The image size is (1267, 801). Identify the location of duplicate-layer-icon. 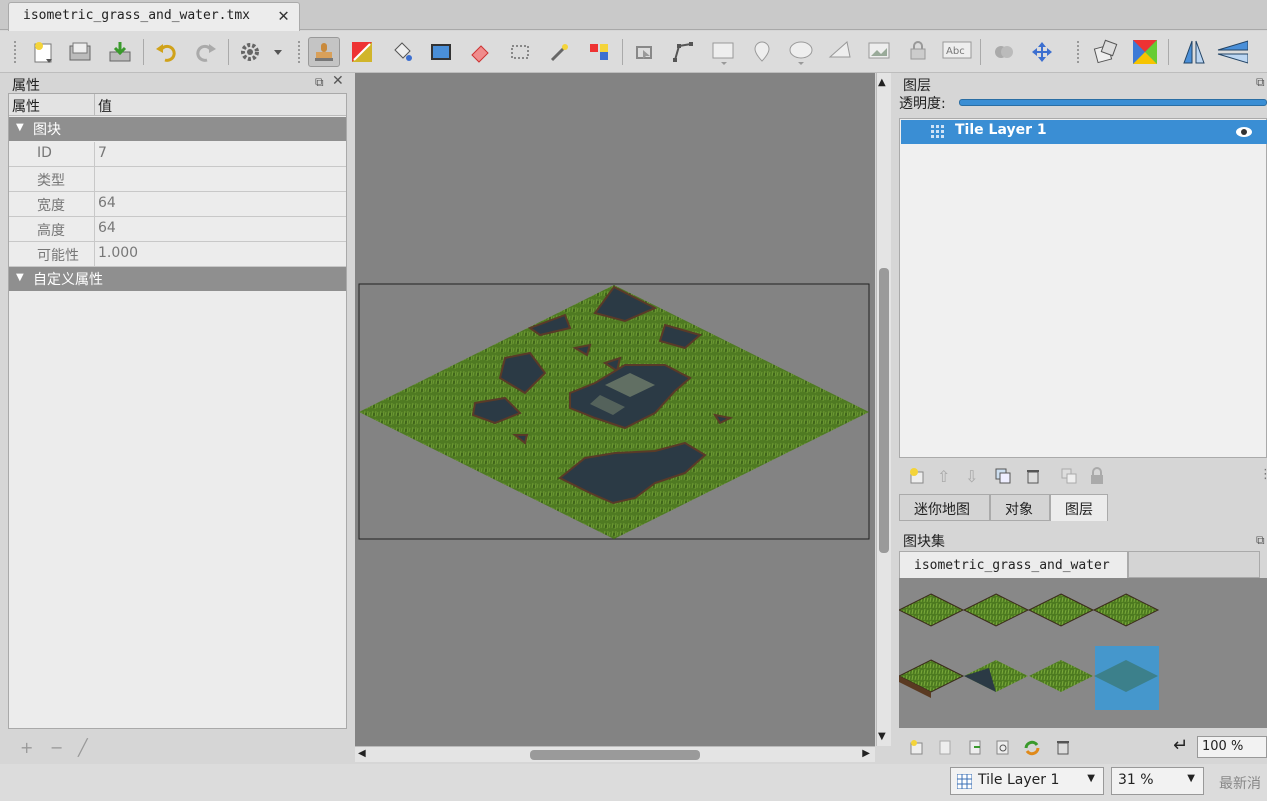
(1003, 478).